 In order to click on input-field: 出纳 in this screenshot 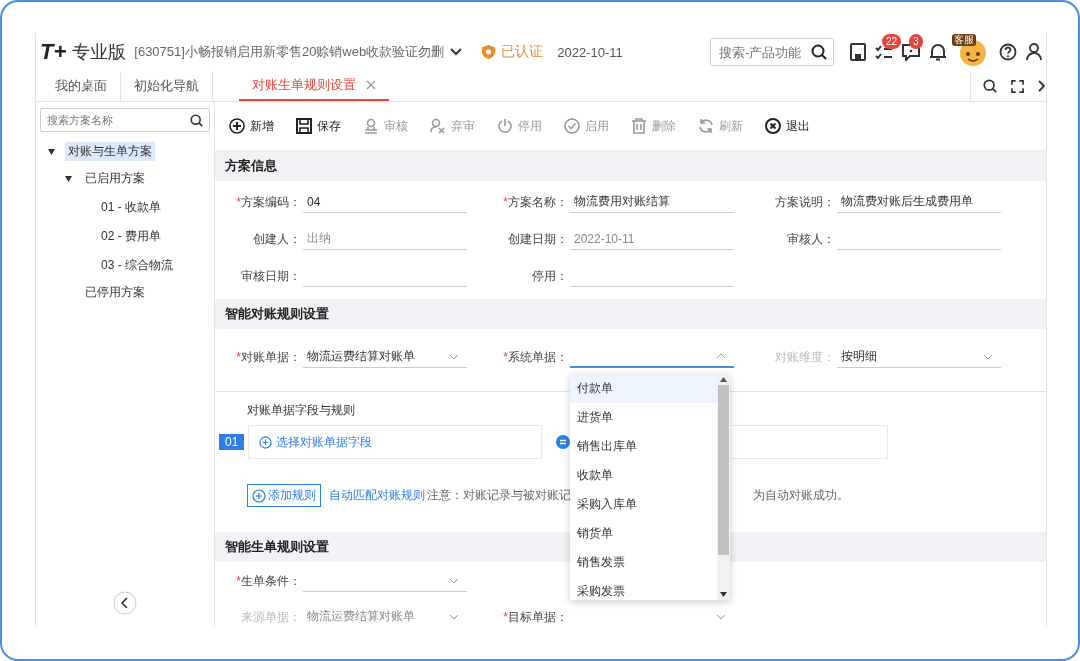, I will do `click(385, 239)`.